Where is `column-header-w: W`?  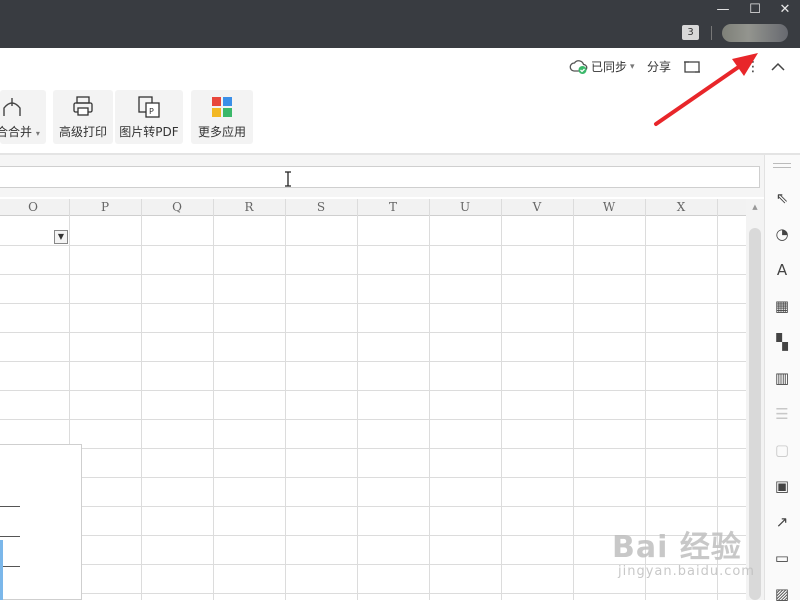 column-header-w: W is located at coordinates (609, 207).